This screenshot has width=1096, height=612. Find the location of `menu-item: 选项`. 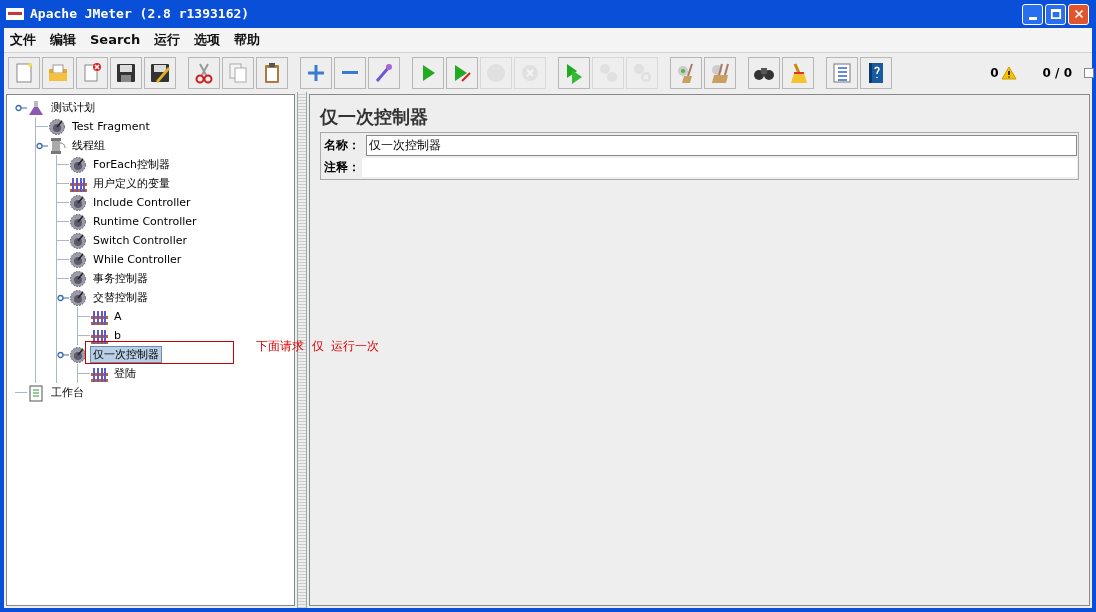

menu-item: 选项 is located at coordinates (207, 40).